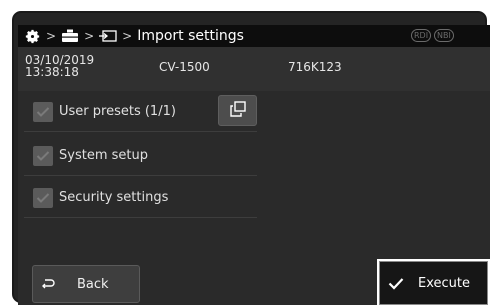 This screenshot has height=305, width=490. I want to click on info-bar: 03/10/2019 13:38:18 CV-1500 716K123, so click(254, 69).